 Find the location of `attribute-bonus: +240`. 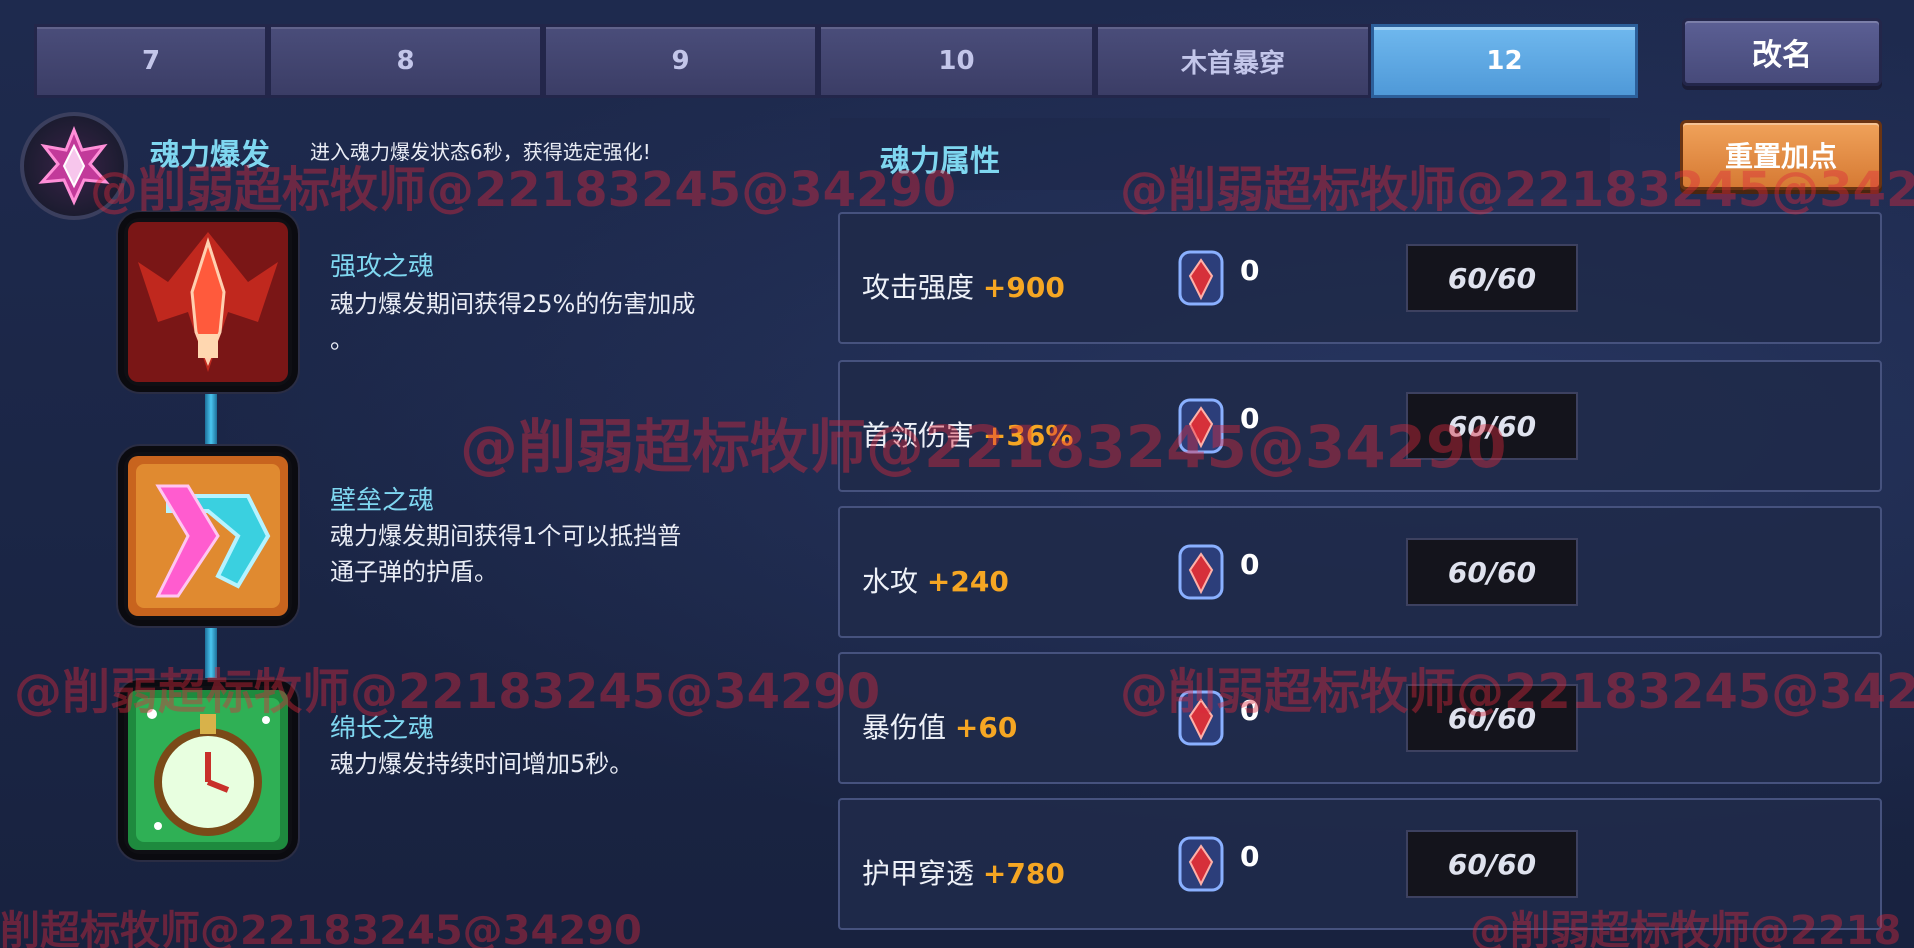

attribute-bonus: +240 is located at coordinates (967, 581).